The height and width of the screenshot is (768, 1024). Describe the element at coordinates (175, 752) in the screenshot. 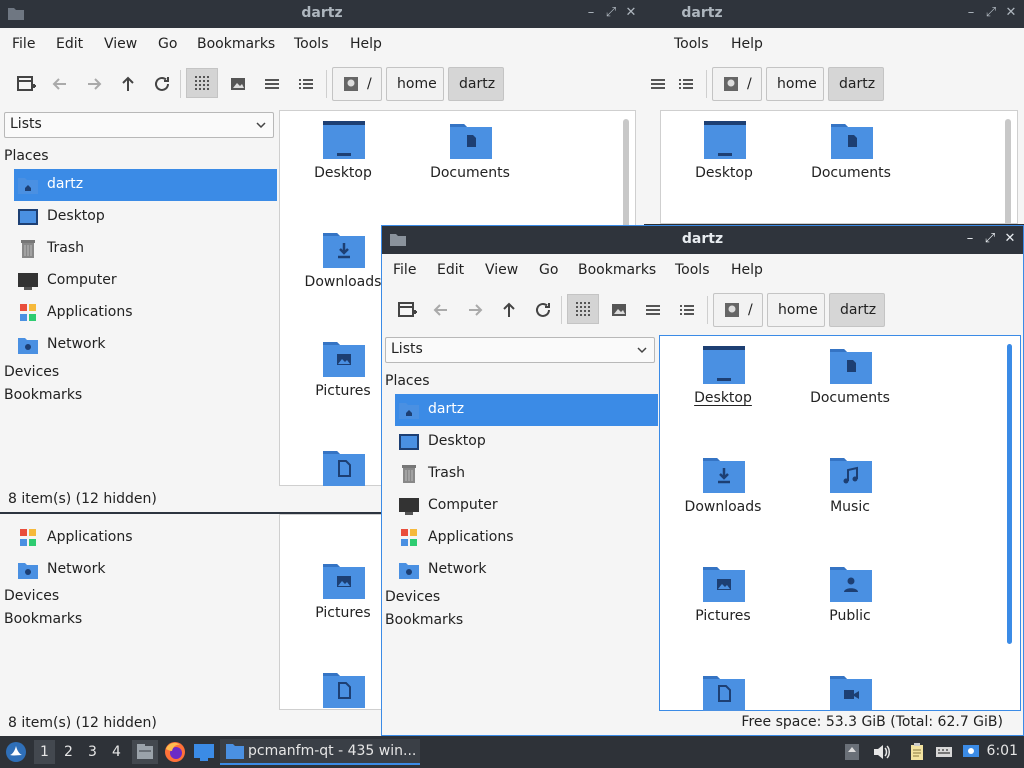

I see `firefox-icon` at that location.